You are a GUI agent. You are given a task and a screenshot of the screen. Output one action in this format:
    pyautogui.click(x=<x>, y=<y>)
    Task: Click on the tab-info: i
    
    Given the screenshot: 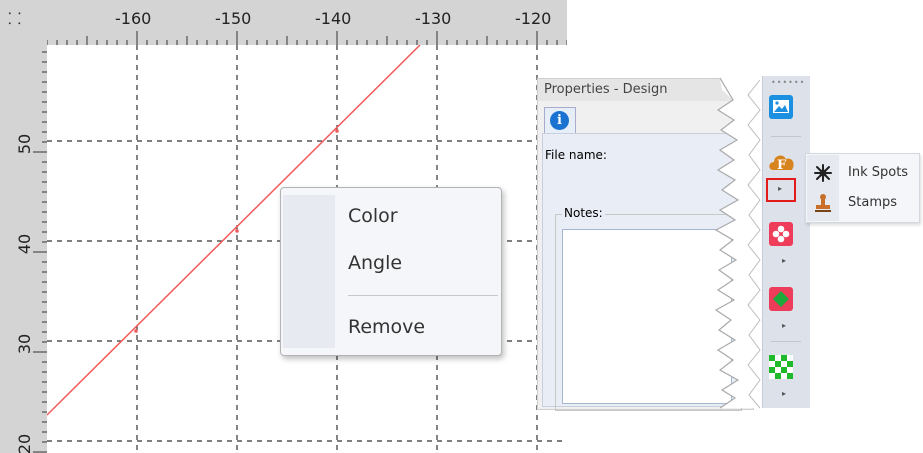 What is the action you would take?
    pyautogui.click(x=560, y=120)
    